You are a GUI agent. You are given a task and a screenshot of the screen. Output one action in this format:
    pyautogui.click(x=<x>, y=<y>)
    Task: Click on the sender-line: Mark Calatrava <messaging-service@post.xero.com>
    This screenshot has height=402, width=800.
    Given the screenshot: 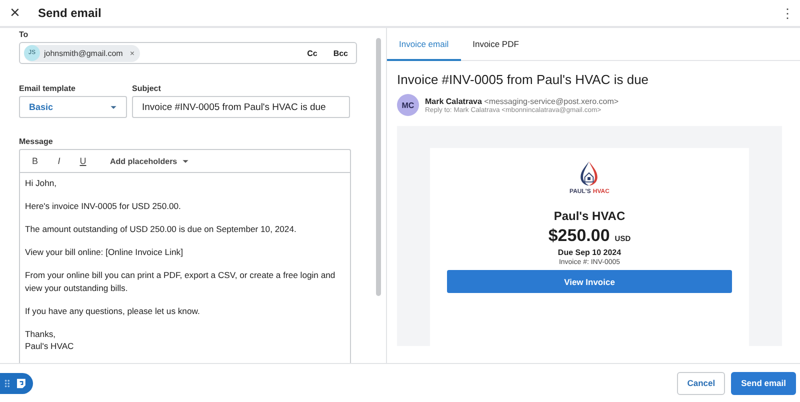 What is the action you would take?
    pyautogui.click(x=522, y=101)
    